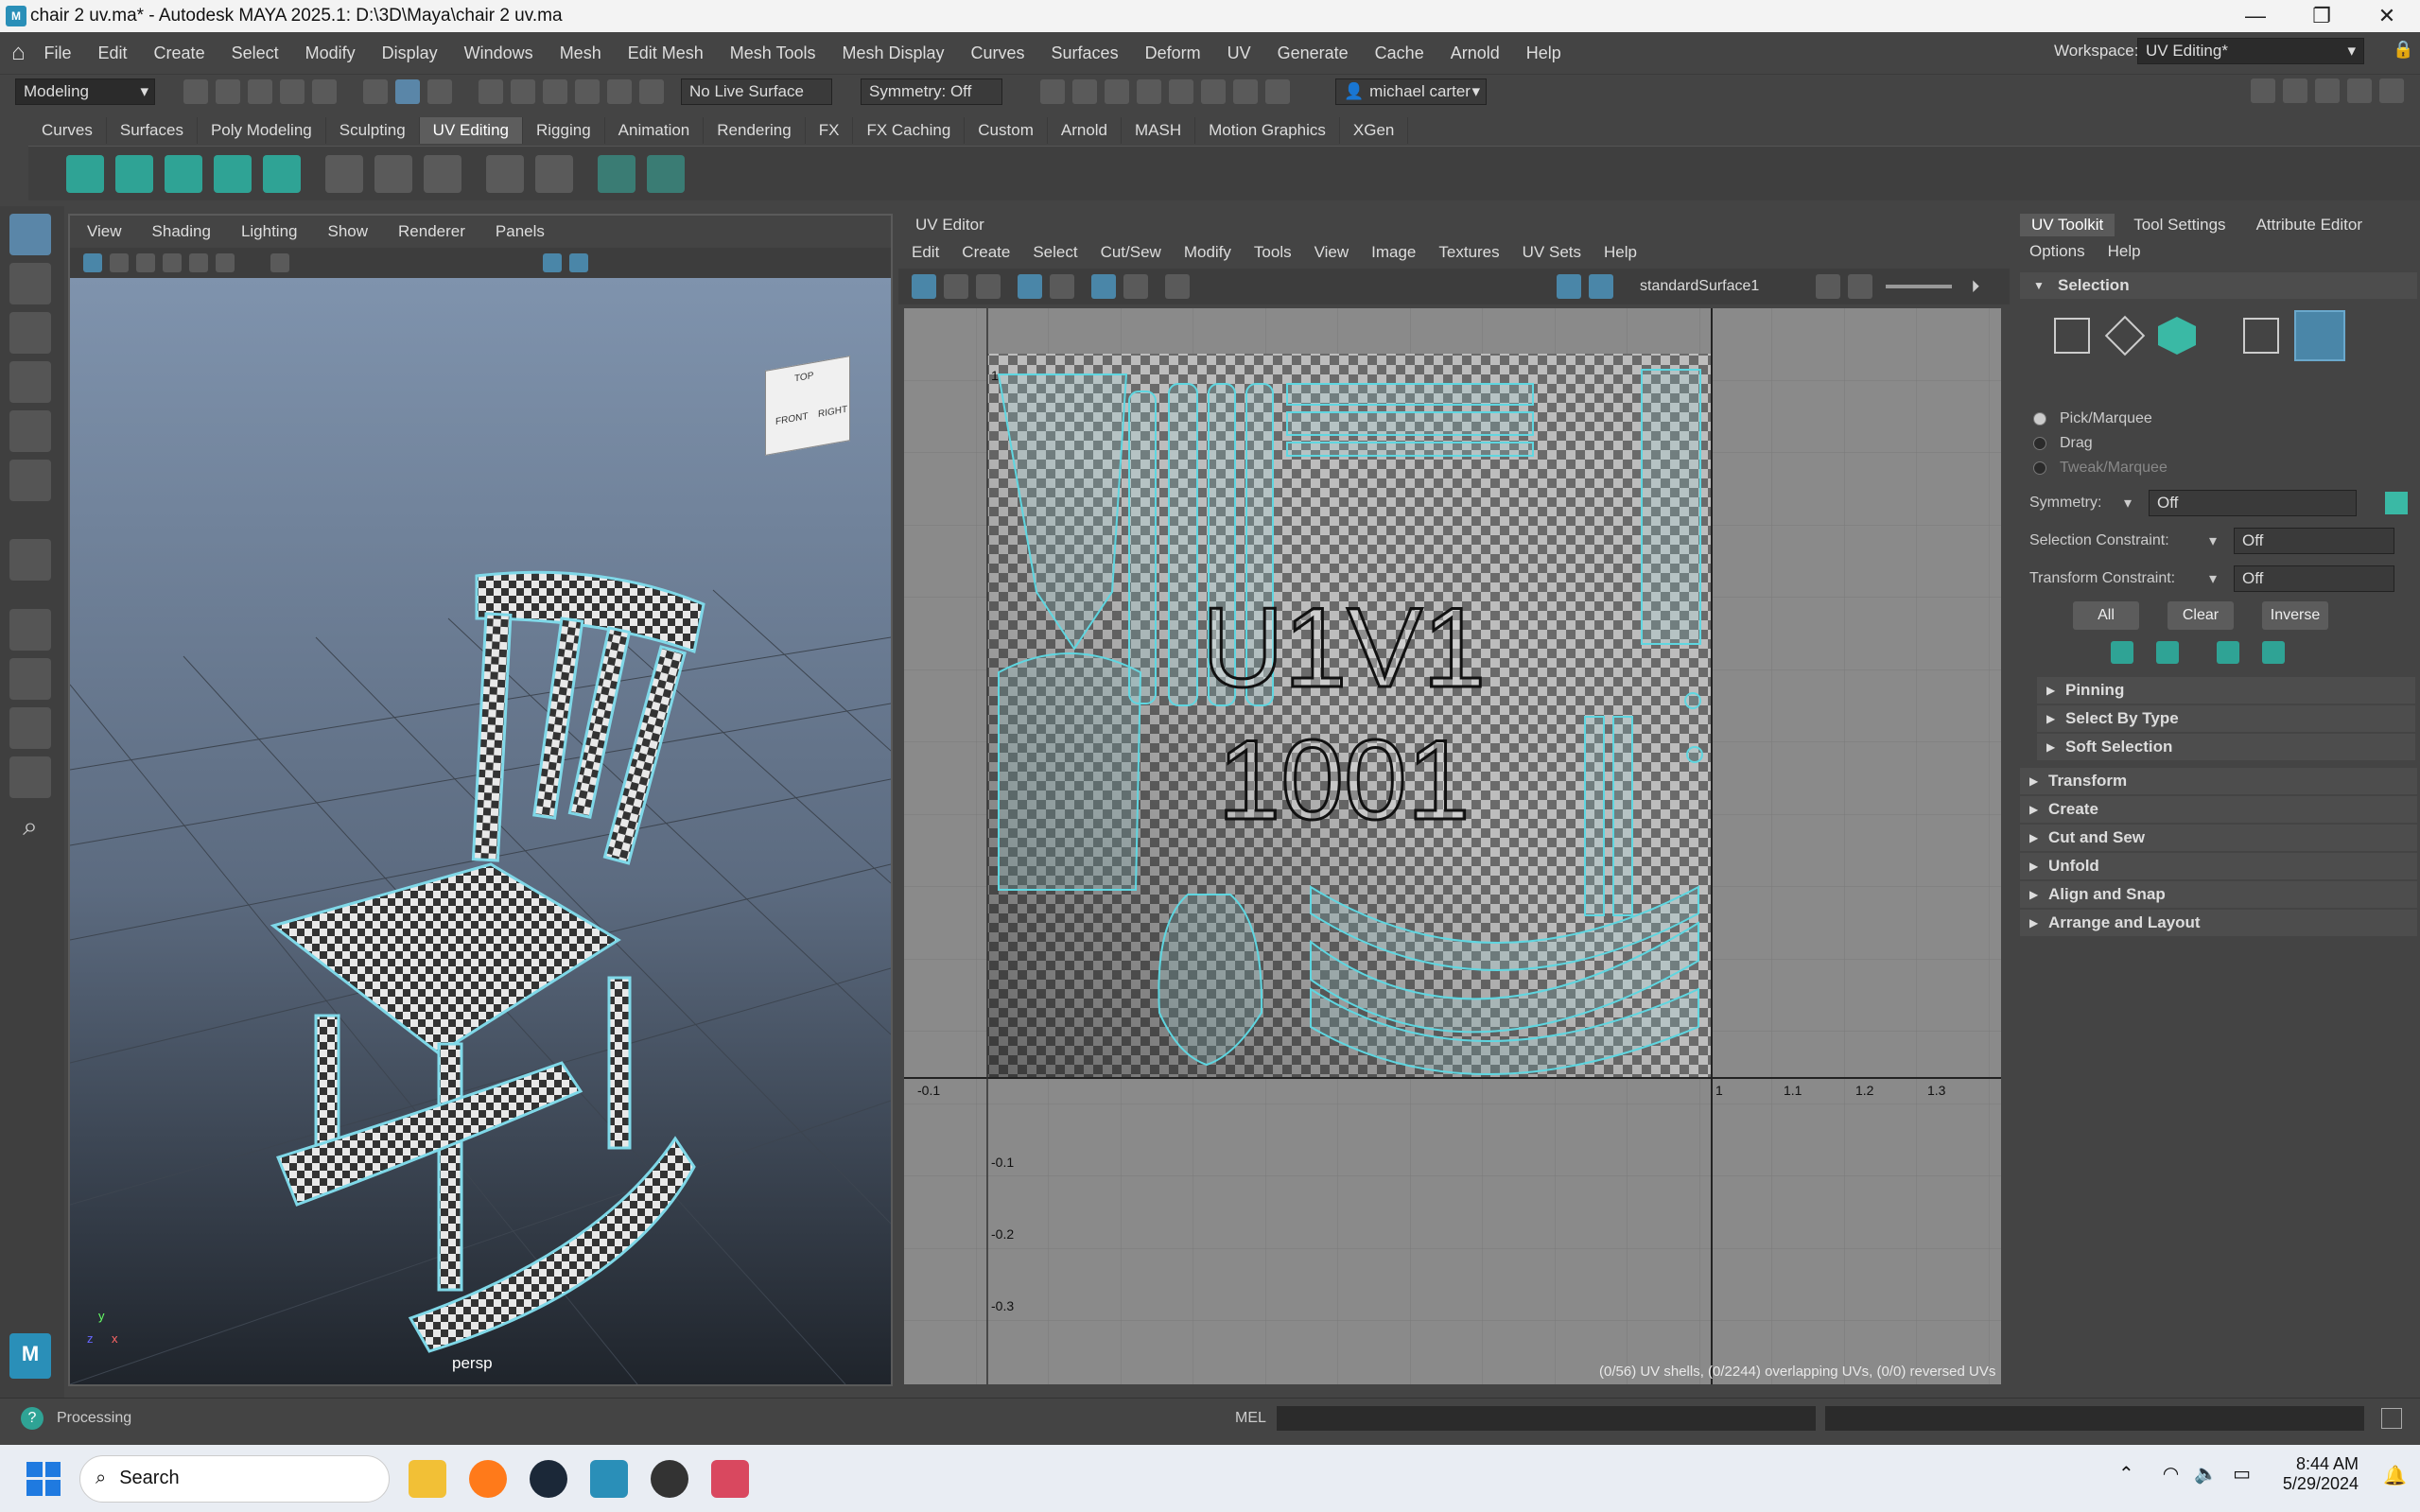  I want to click on battery-icon: ▭, so click(2242, 1474).